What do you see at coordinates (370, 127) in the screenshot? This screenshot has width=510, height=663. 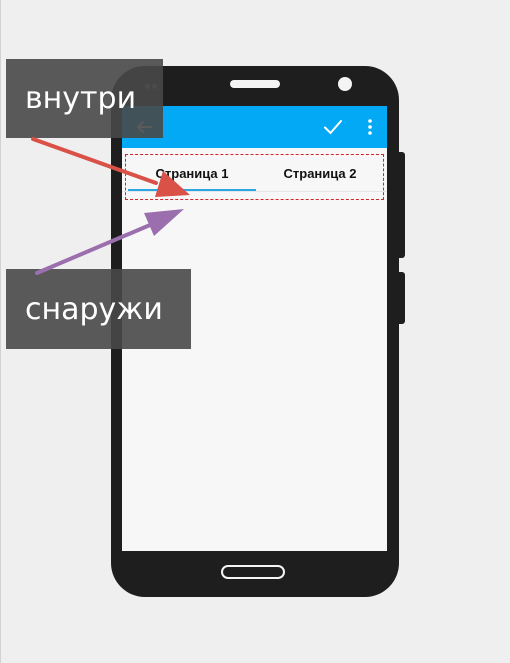 I see `overflow-menu-icon` at bounding box center [370, 127].